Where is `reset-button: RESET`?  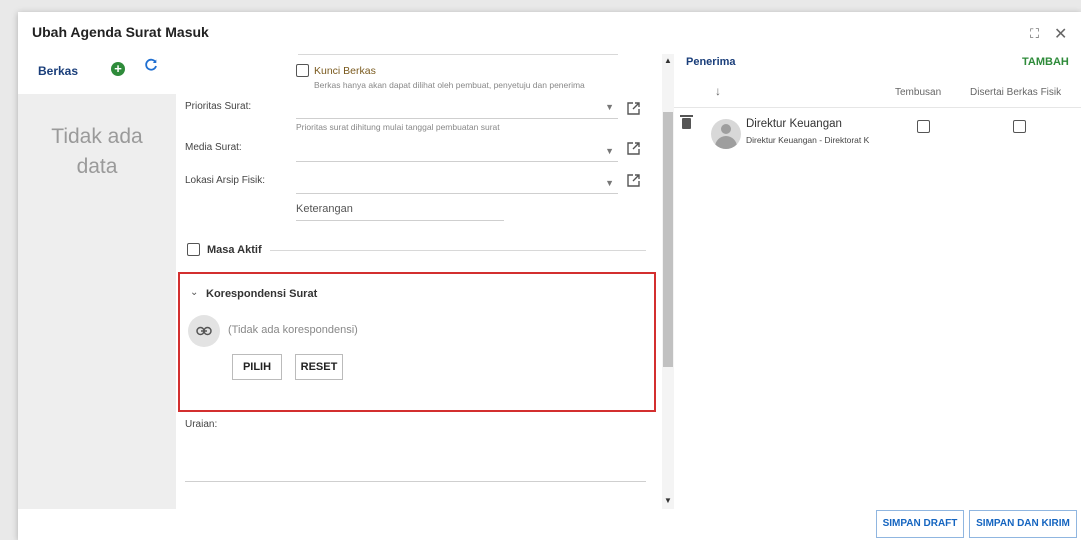
reset-button: RESET is located at coordinates (319, 367).